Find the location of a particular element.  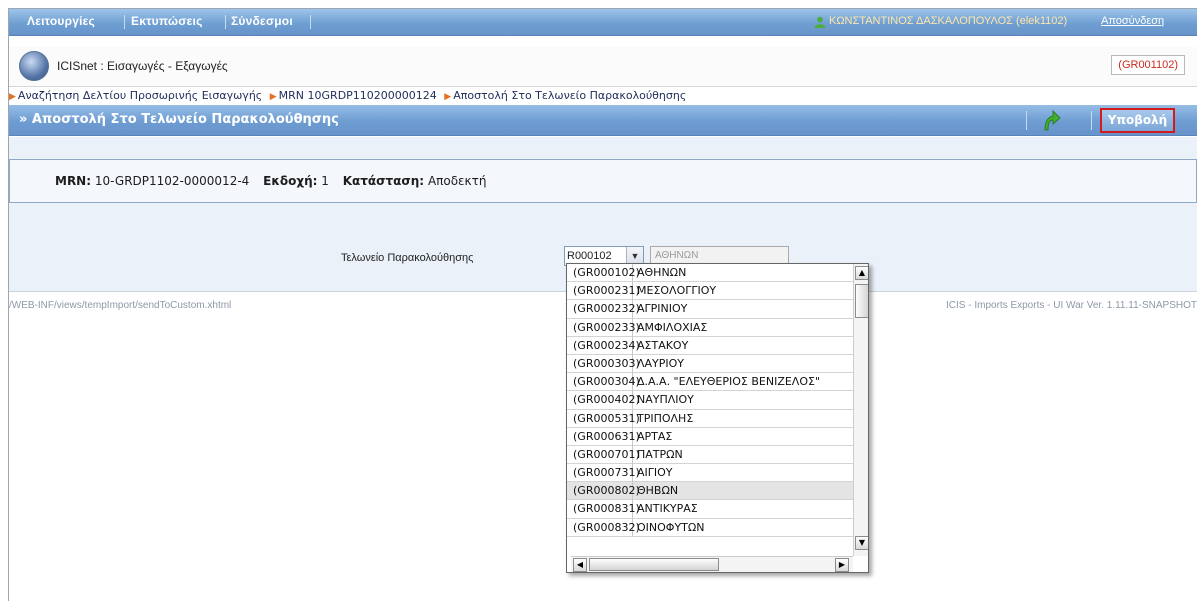

option-code: (GR000831) is located at coordinates (603, 509).